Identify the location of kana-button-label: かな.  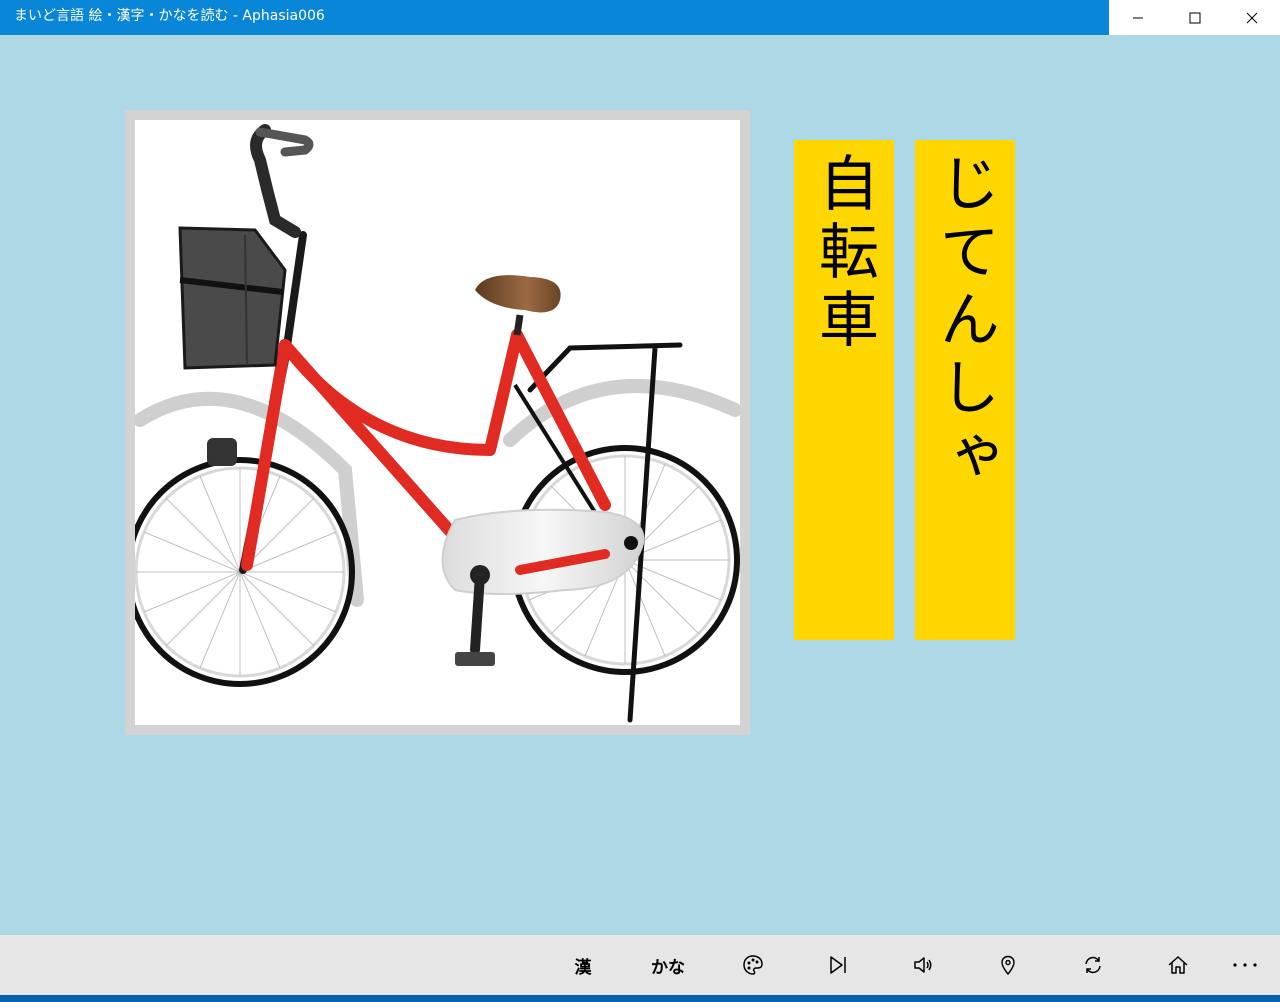
(668, 967).